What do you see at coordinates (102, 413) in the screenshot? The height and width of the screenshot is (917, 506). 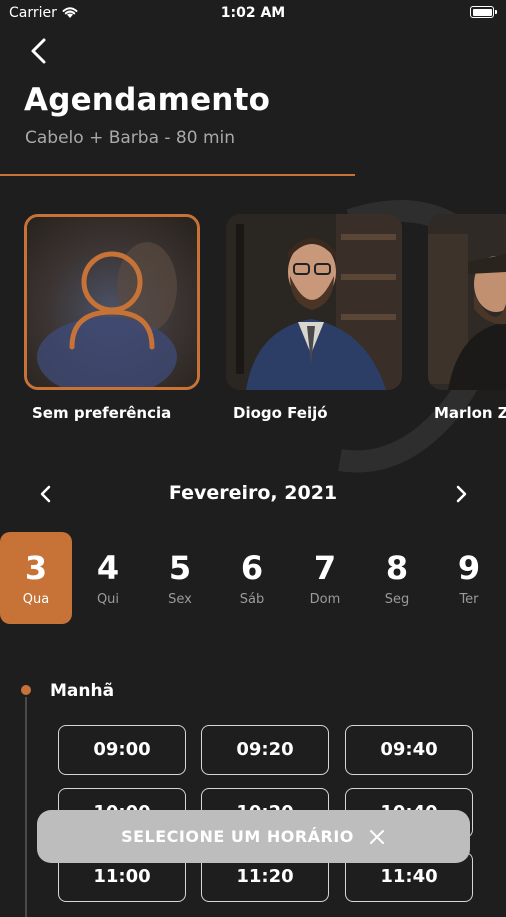 I see `professional-label-no-preference: Sem preferência` at bounding box center [102, 413].